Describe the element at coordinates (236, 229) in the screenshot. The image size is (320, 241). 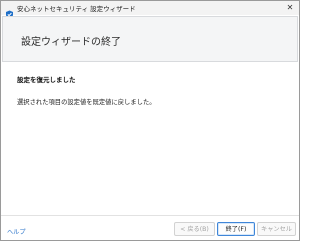
I see `finish-button: 終了(F)` at that location.